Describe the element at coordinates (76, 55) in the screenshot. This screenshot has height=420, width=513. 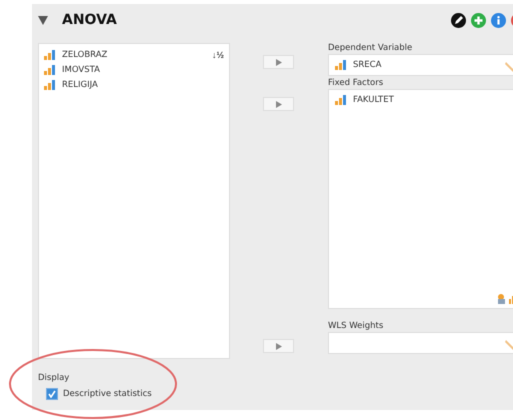
I see `variable-item: ZELOBRAZ` at that location.